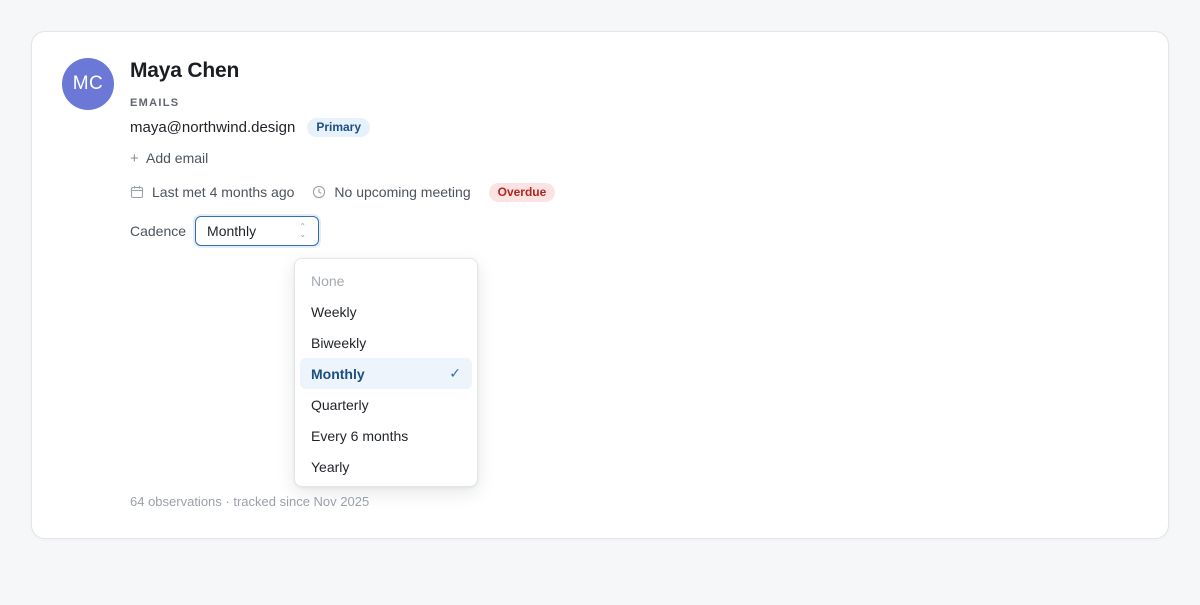  Describe the element at coordinates (386, 280) in the screenshot. I see `option-none: None` at that location.